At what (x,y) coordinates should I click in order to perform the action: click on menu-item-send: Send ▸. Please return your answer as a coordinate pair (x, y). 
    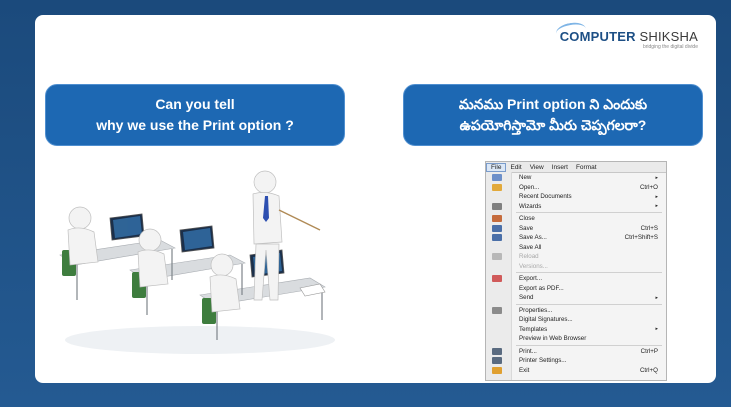
    Looking at the image, I should click on (576, 298).